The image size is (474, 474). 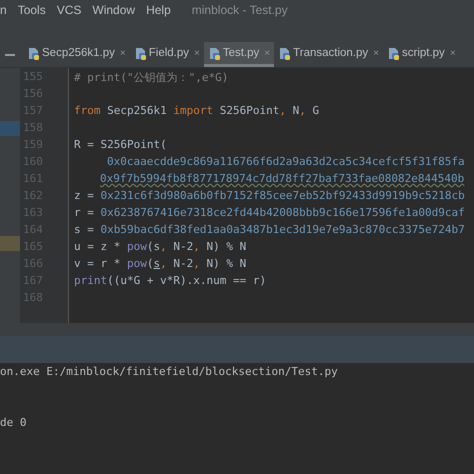 I want to click on minus-icon, so click(x=10, y=55).